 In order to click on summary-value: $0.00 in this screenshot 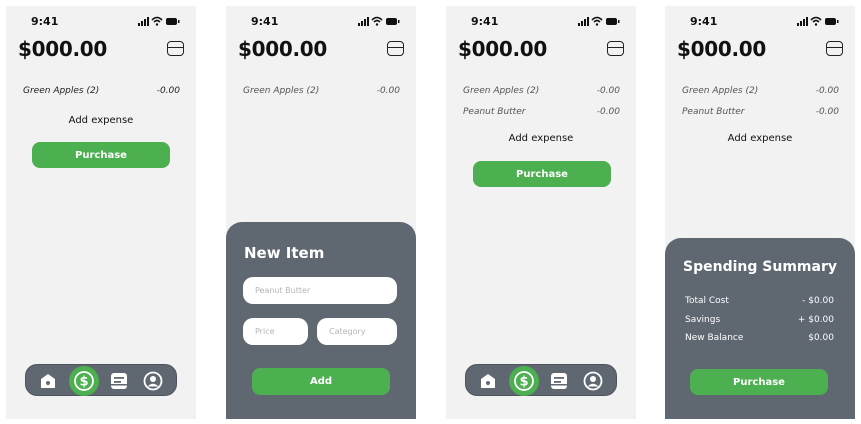, I will do `click(821, 338)`.